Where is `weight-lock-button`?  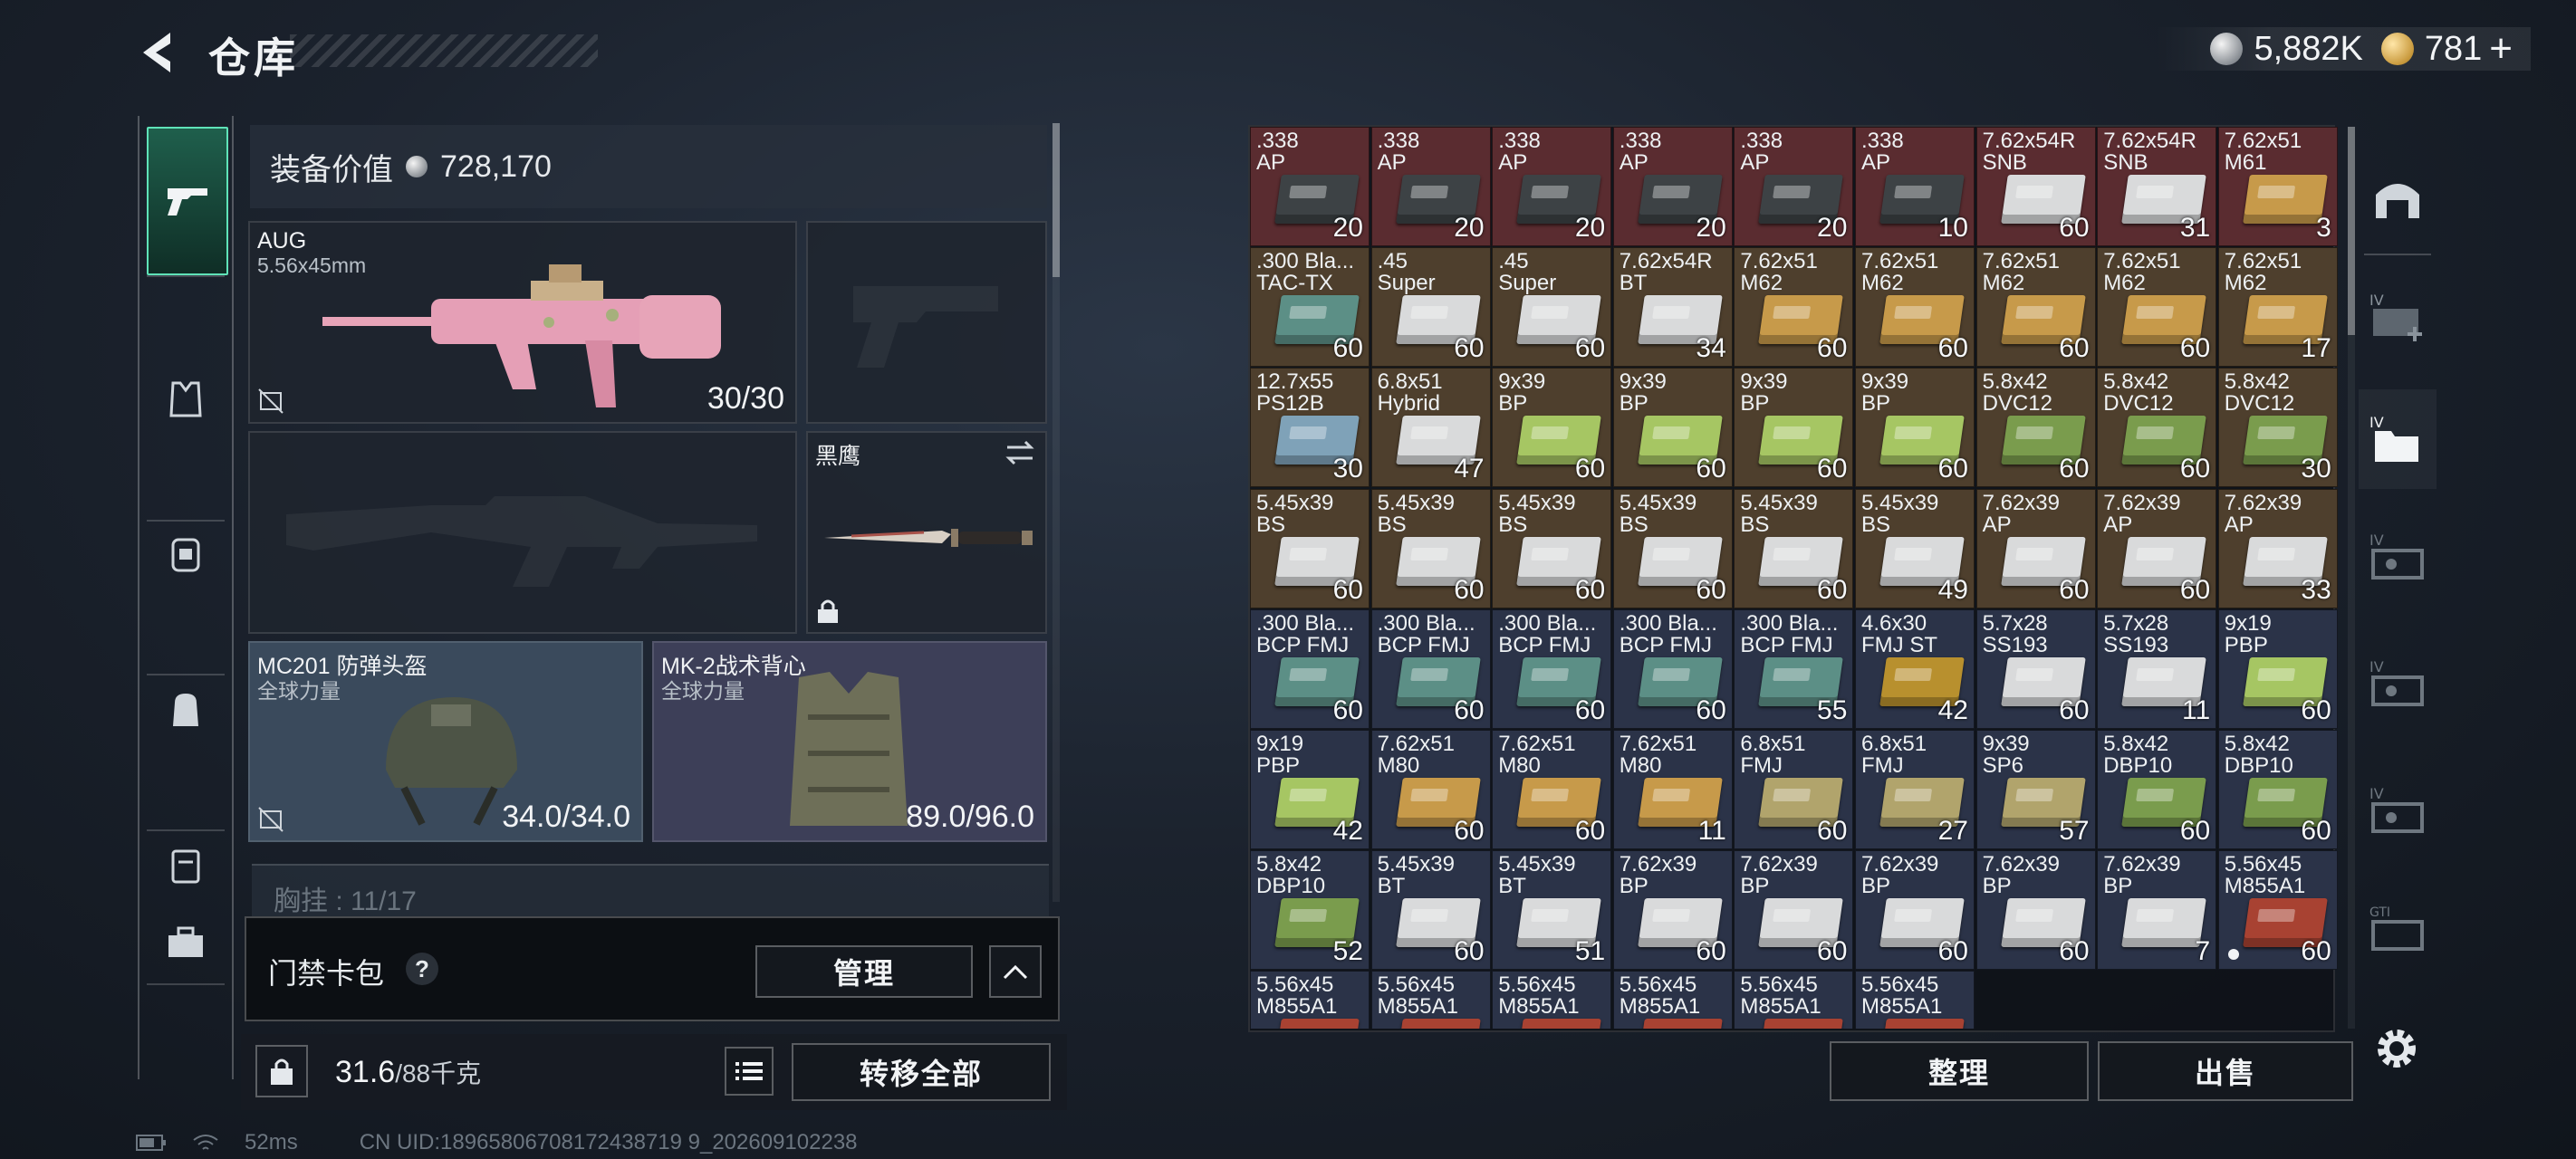 weight-lock-button is located at coordinates (281, 1071).